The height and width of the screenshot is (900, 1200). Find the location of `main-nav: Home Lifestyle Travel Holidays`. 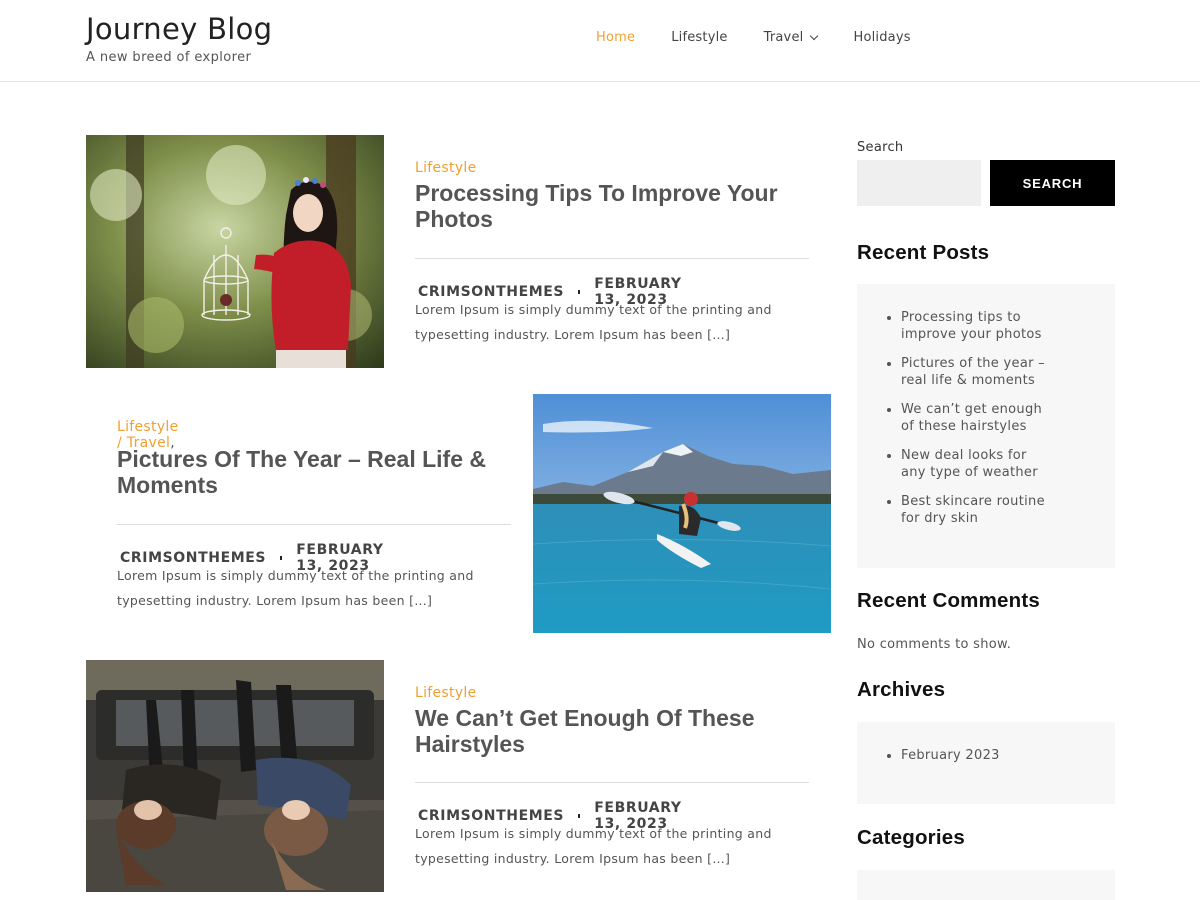

main-nav: Home Lifestyle Travel Holidays is located at coordinates (771, 37).